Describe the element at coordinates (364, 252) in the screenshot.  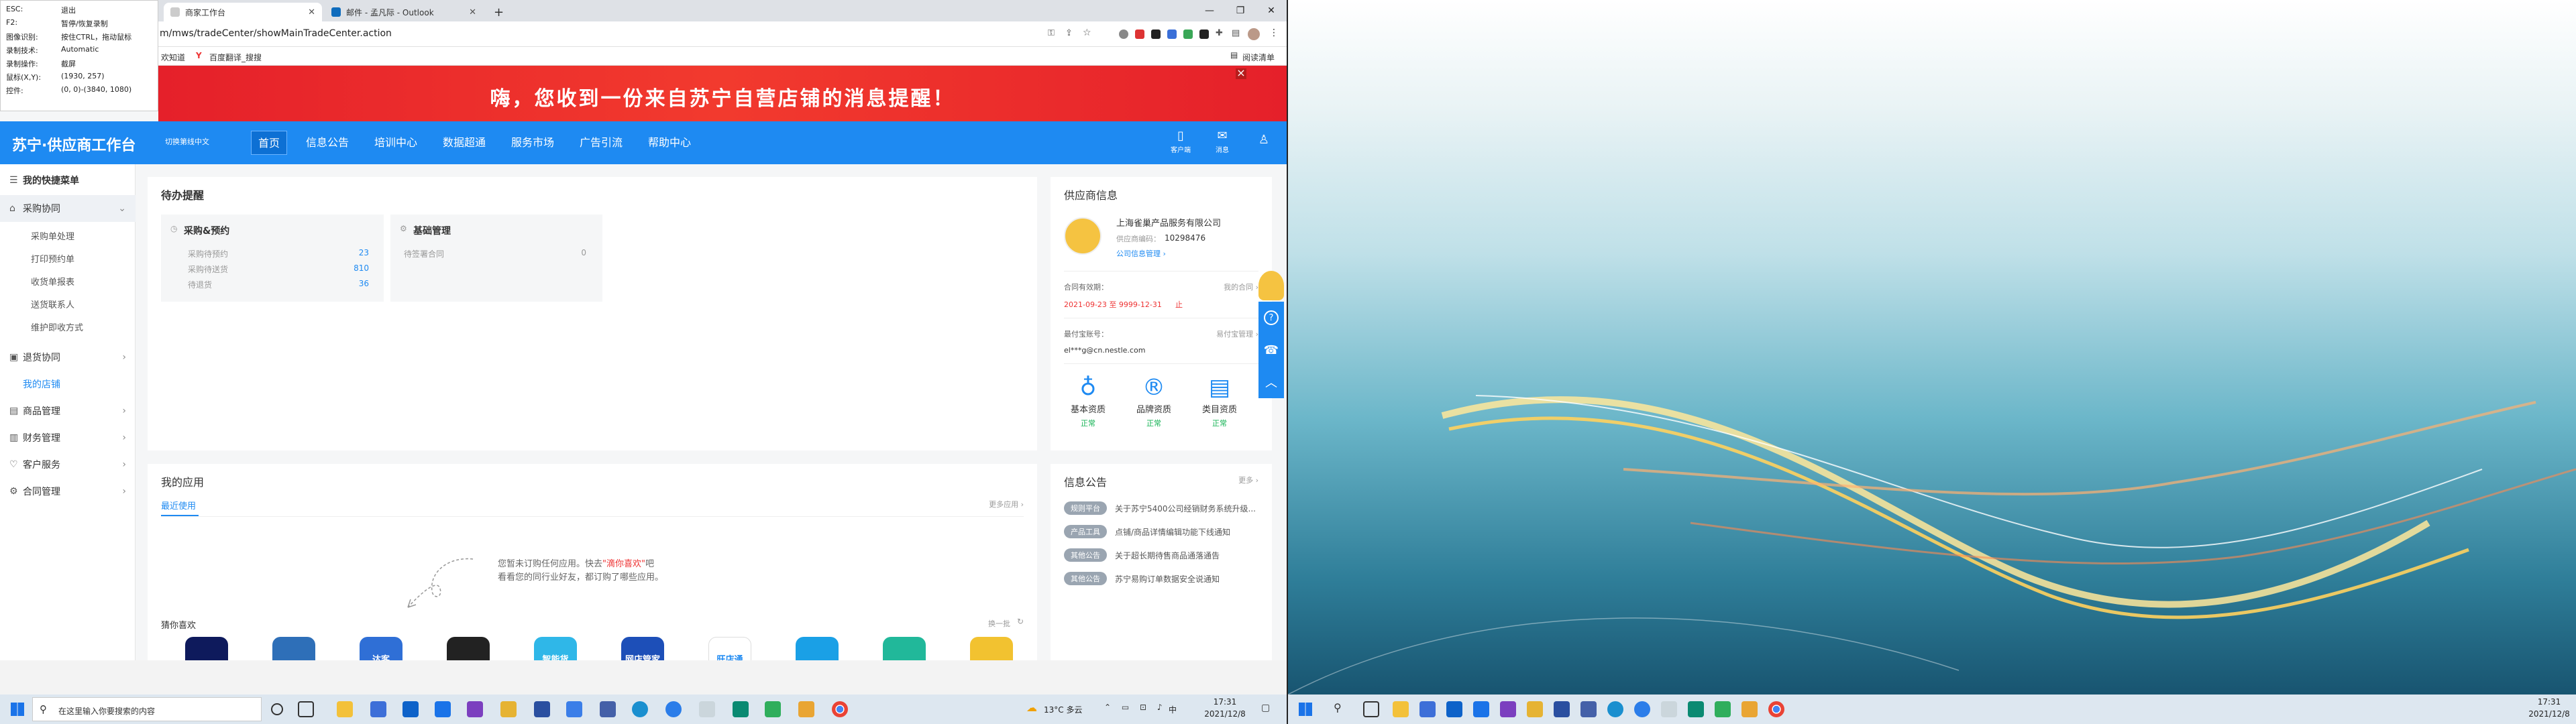
I see `row-value: 23` at that location.